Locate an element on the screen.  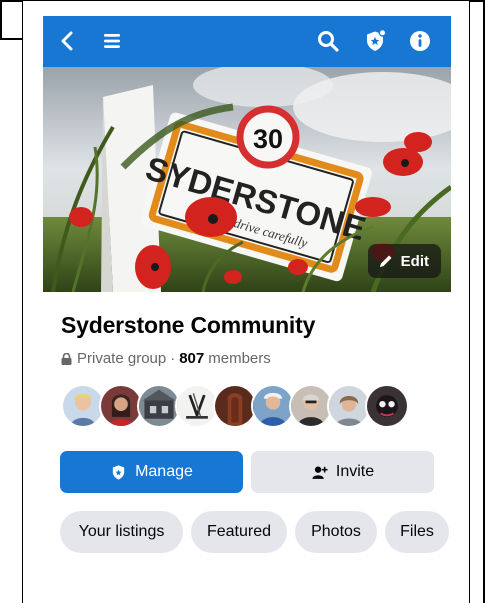
menu-button is located at coordinates (112, 41).